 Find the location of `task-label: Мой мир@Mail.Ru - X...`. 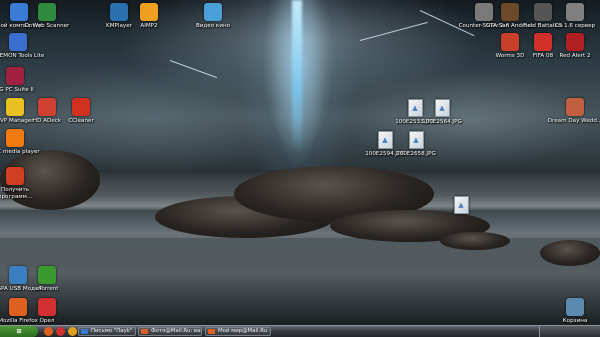

task-label: Мой мир@Mail.Ru - X... is located at coordinates (244, 331).